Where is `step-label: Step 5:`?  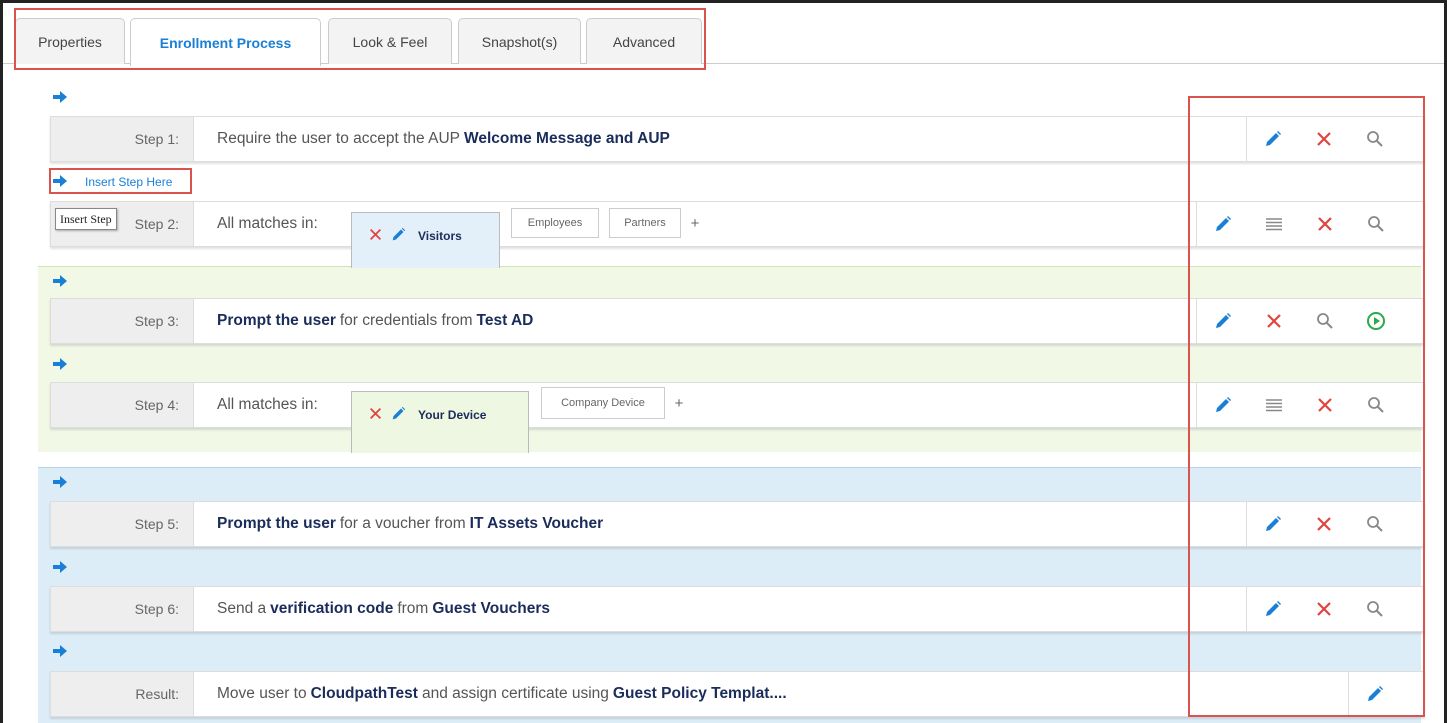
step-label: Step 5: is located at coordinates (122, 524).